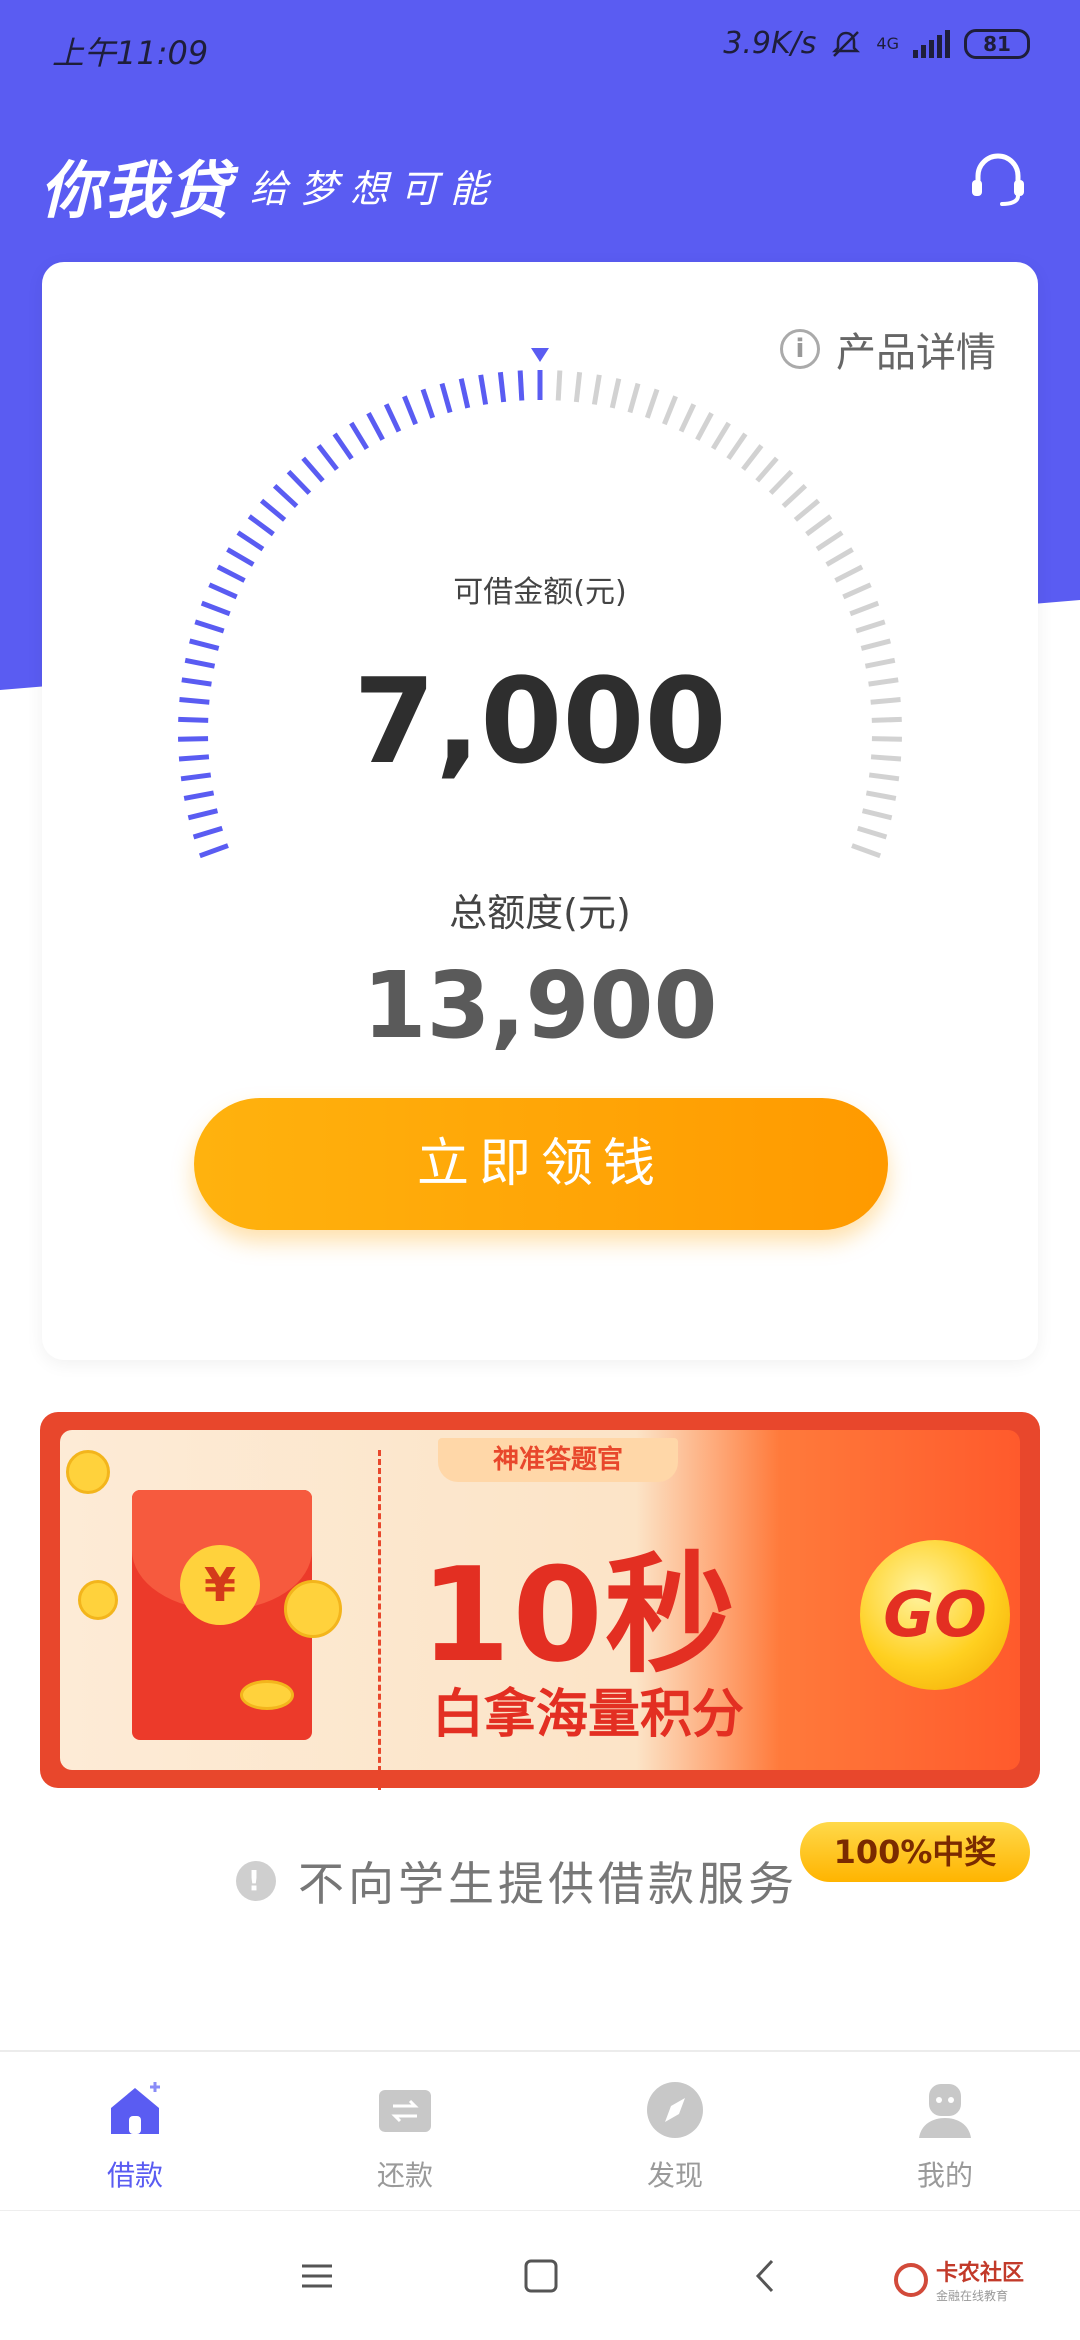  I want to click on tab-loan: 借款, so click(135, 2131).